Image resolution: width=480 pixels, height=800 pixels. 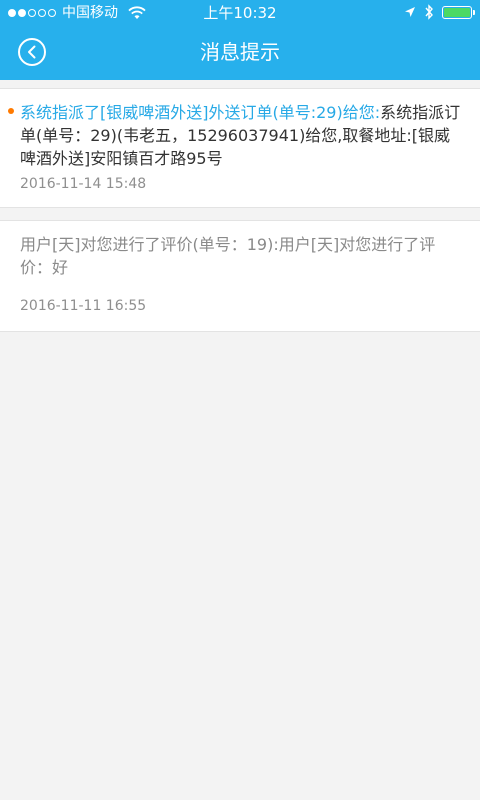 I want to click on header-bar: 中国移动 上午10:32 消息提示, so click(x=240, y=40).